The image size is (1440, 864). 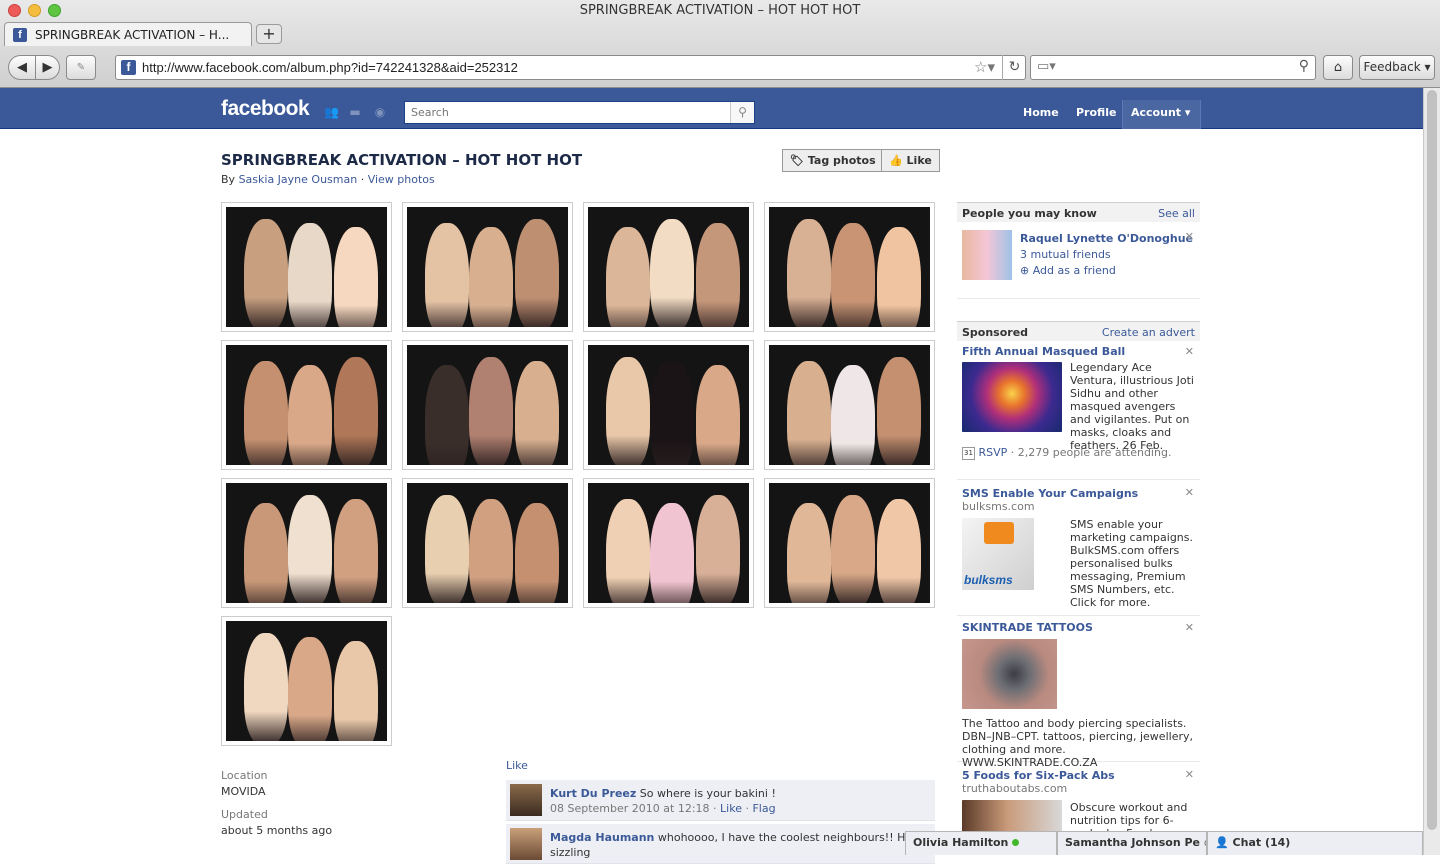 What do you see at coordinates (565, 112) in the screenshot?
I see `search-input` at bounding box center [565, 112].